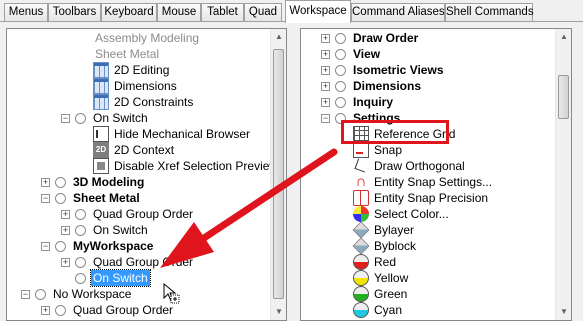  Describe the element at coordinates (101, 150) in the screenshot. I see `2d-context-icon: 2D` at that location.